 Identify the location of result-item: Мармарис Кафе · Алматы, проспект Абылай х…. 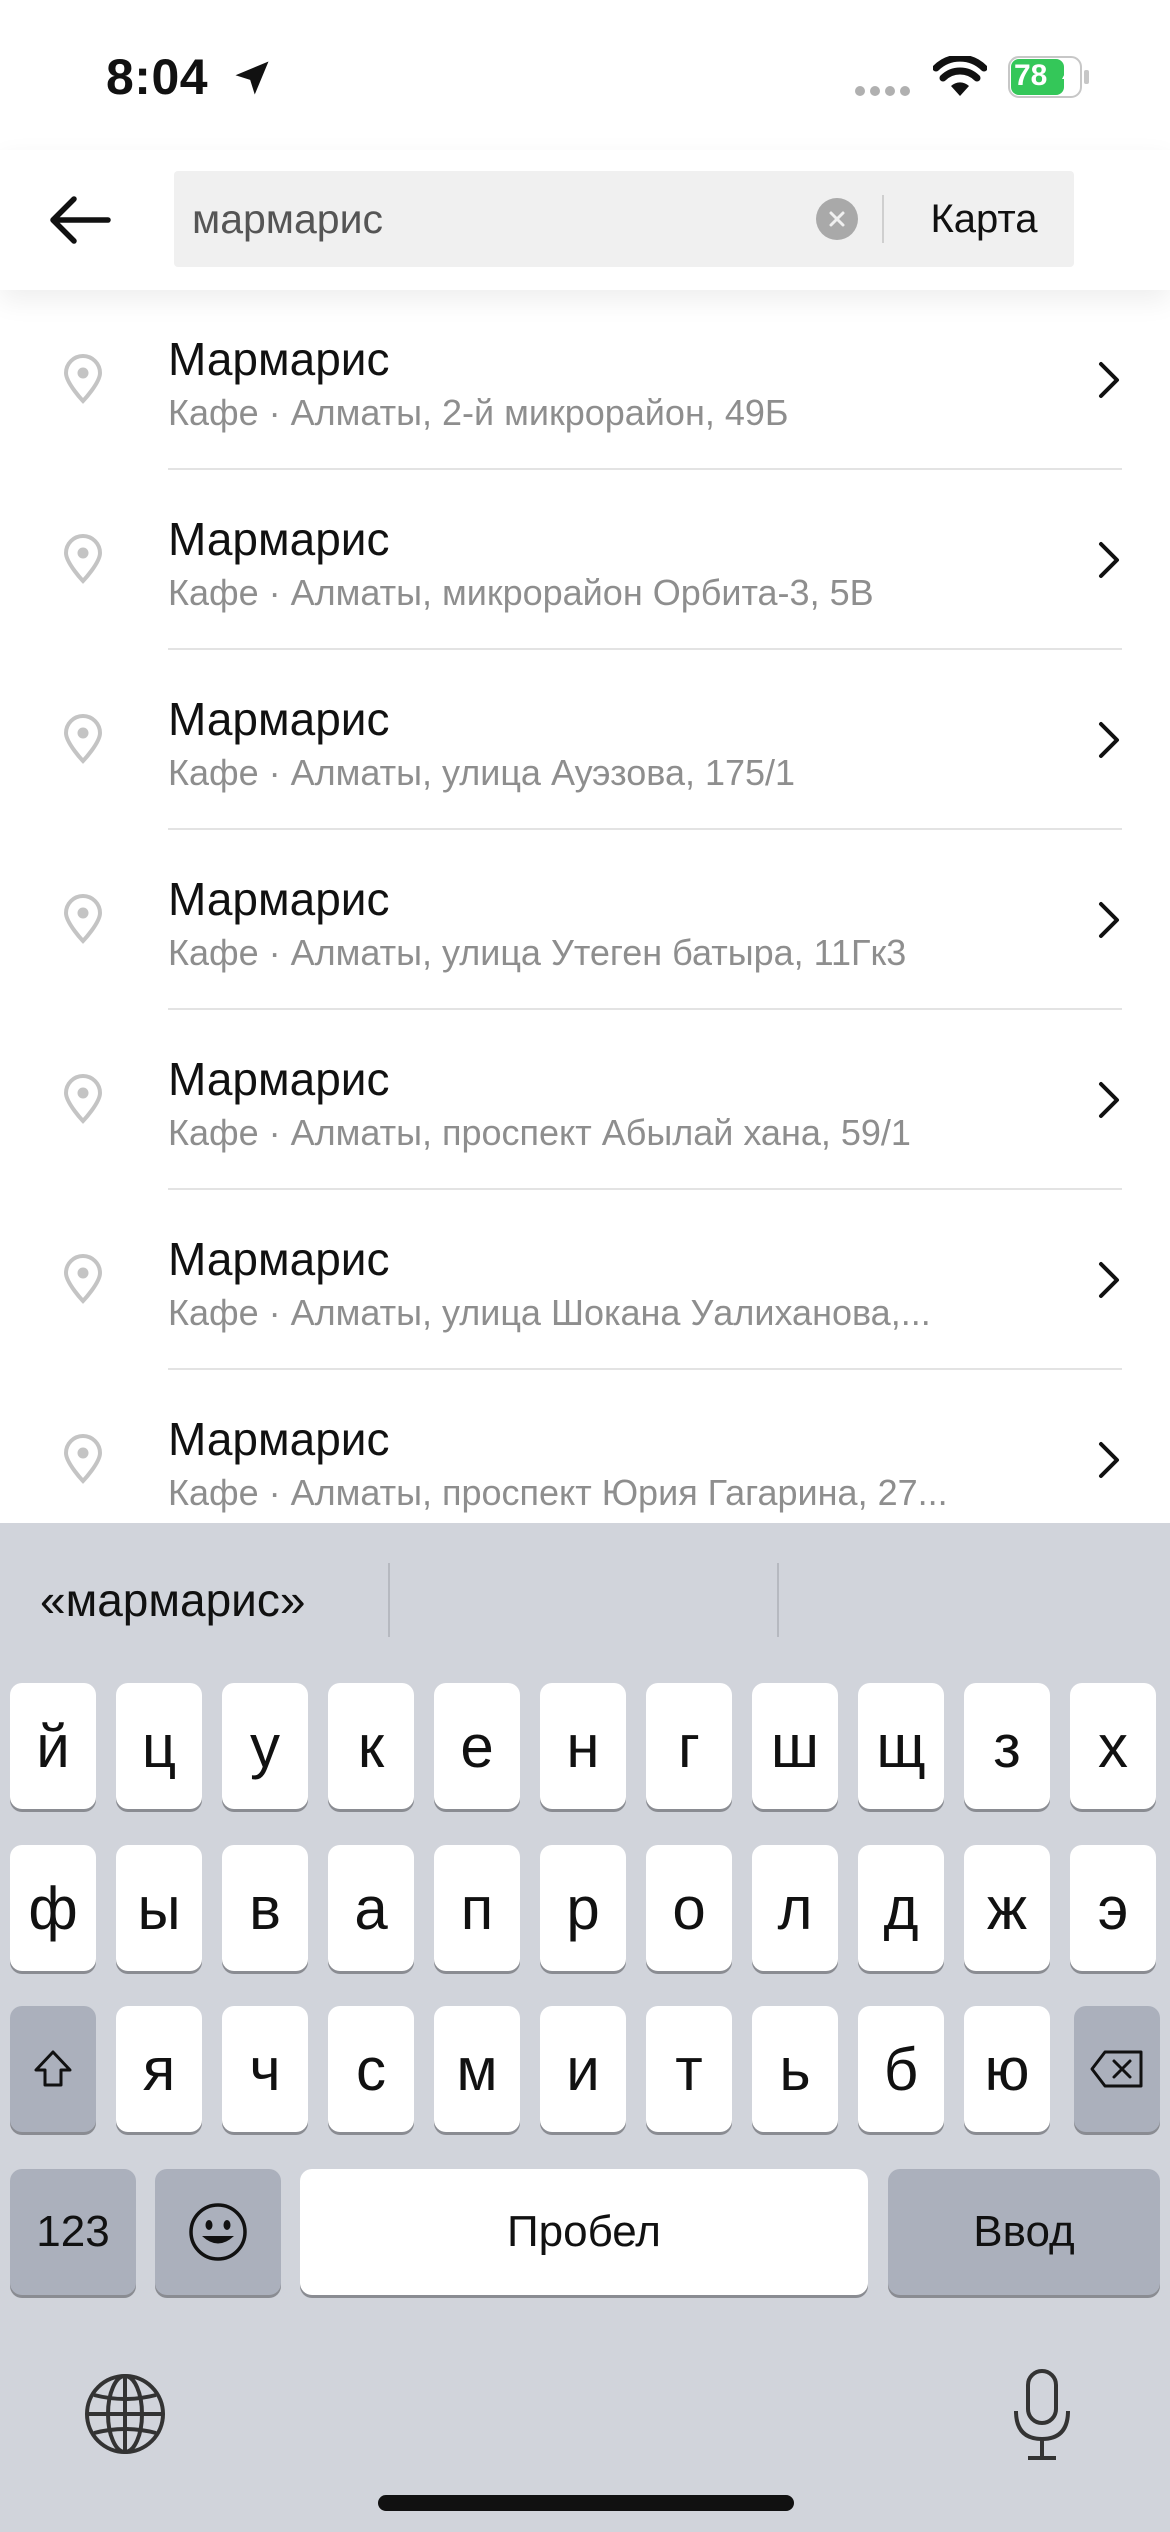
(585, 1100).